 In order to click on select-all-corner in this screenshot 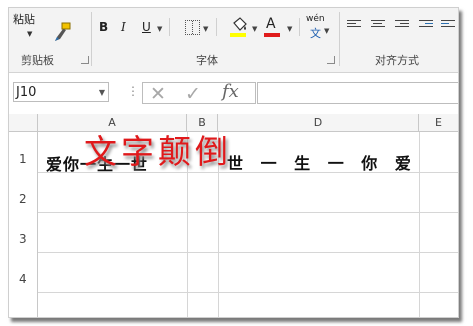, I will do `click(23, 123)`.